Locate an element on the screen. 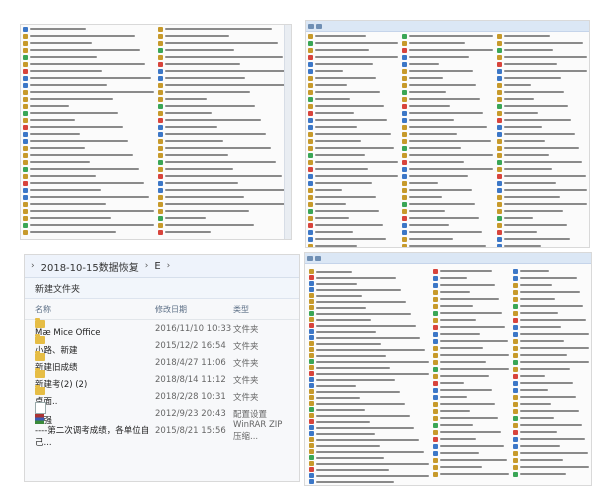  file-row: Mæ Mice Office 2016/11/10 10:33 文件夹 is located at coordinates (162, 327).